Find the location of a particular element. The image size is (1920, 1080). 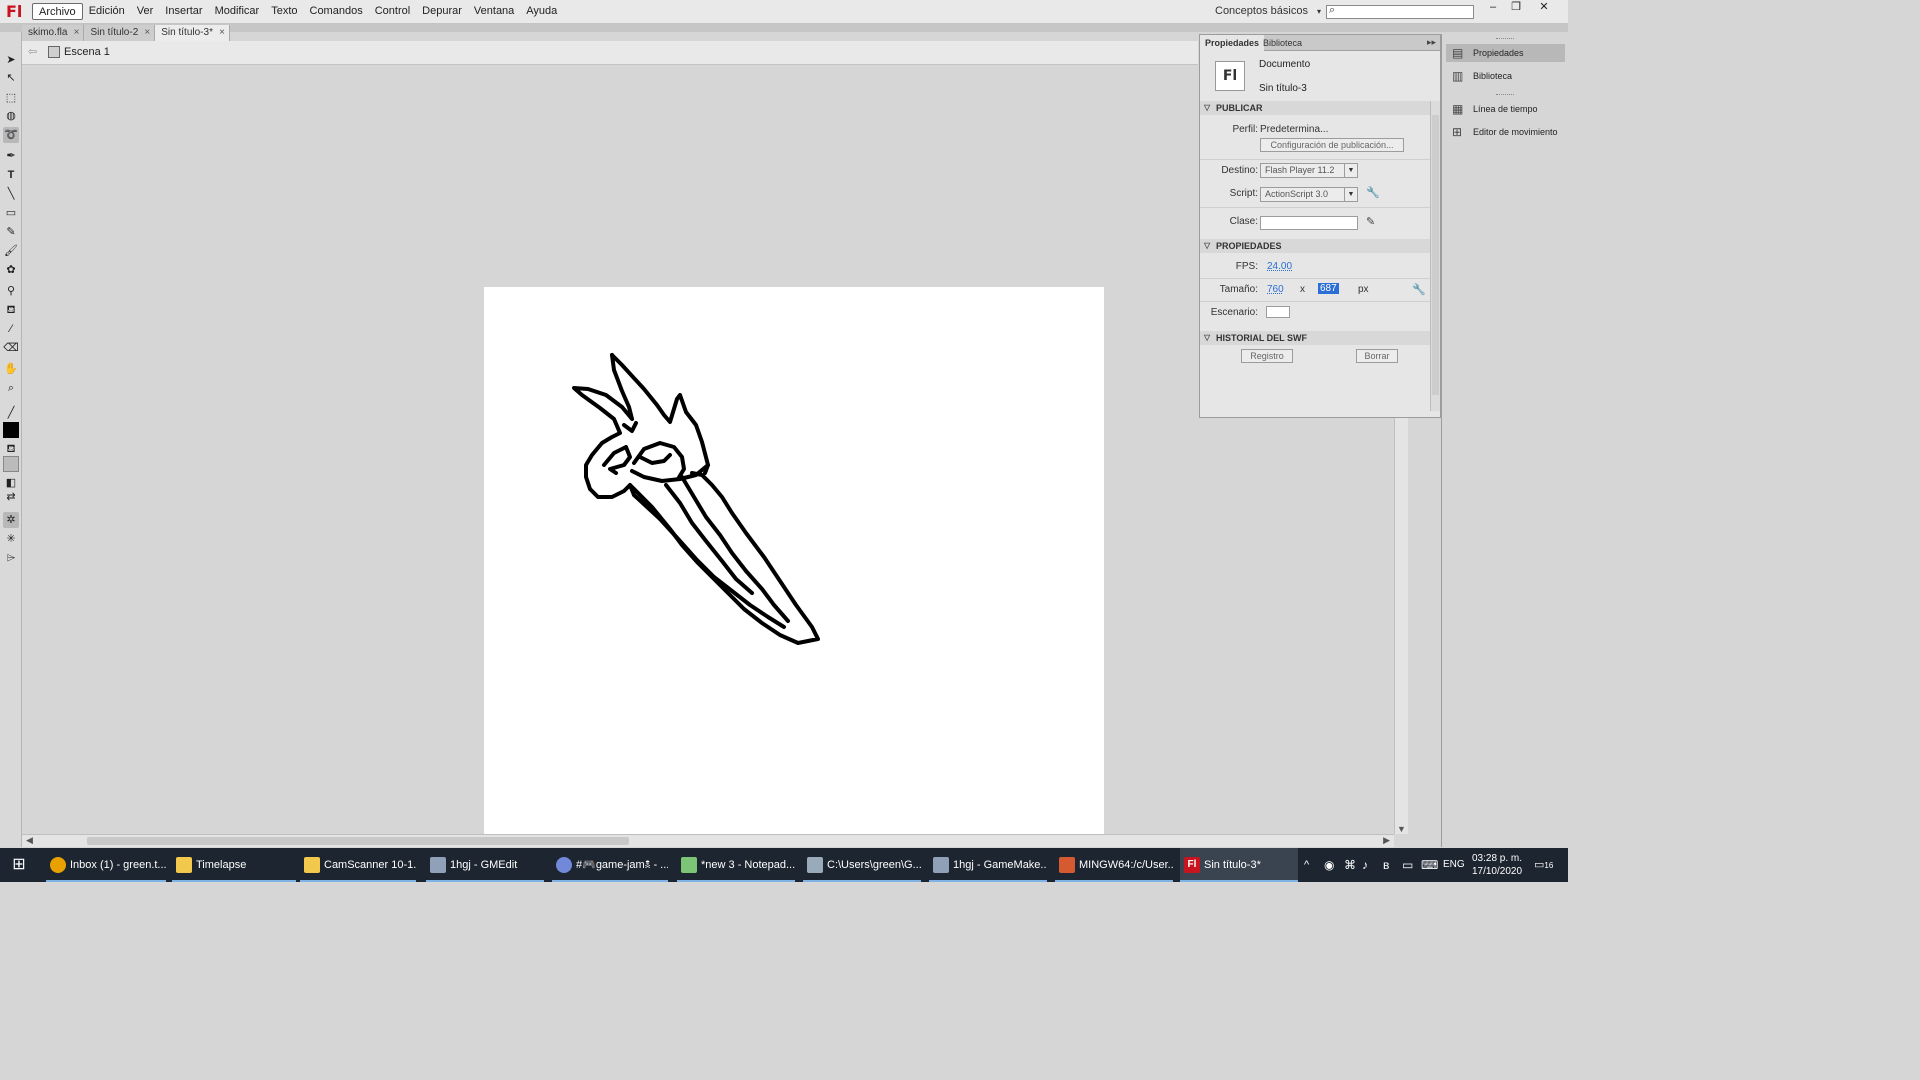

swf-clear-button: Borrar is located at coordinates (1377, 356).